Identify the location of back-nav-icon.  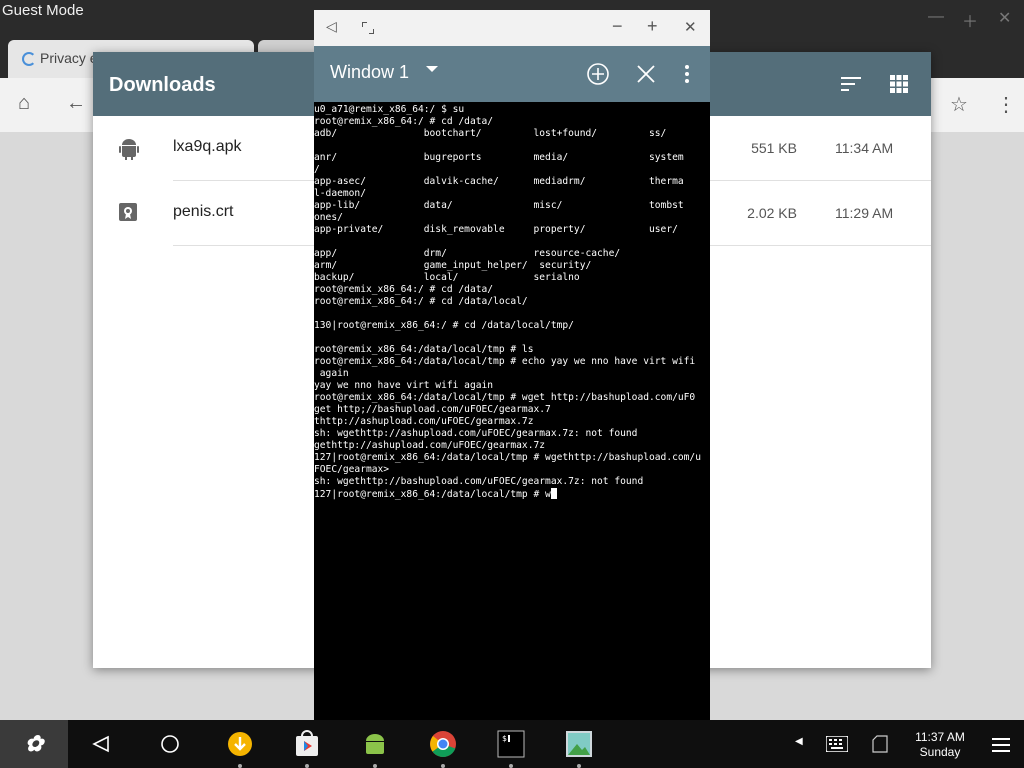
(101, 744).